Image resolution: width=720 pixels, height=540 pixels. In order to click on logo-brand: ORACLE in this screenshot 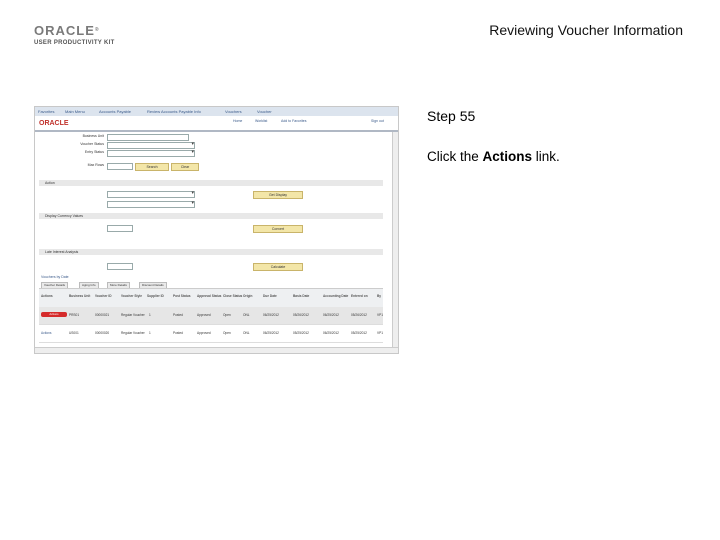, I will do `click(64, 30)`.